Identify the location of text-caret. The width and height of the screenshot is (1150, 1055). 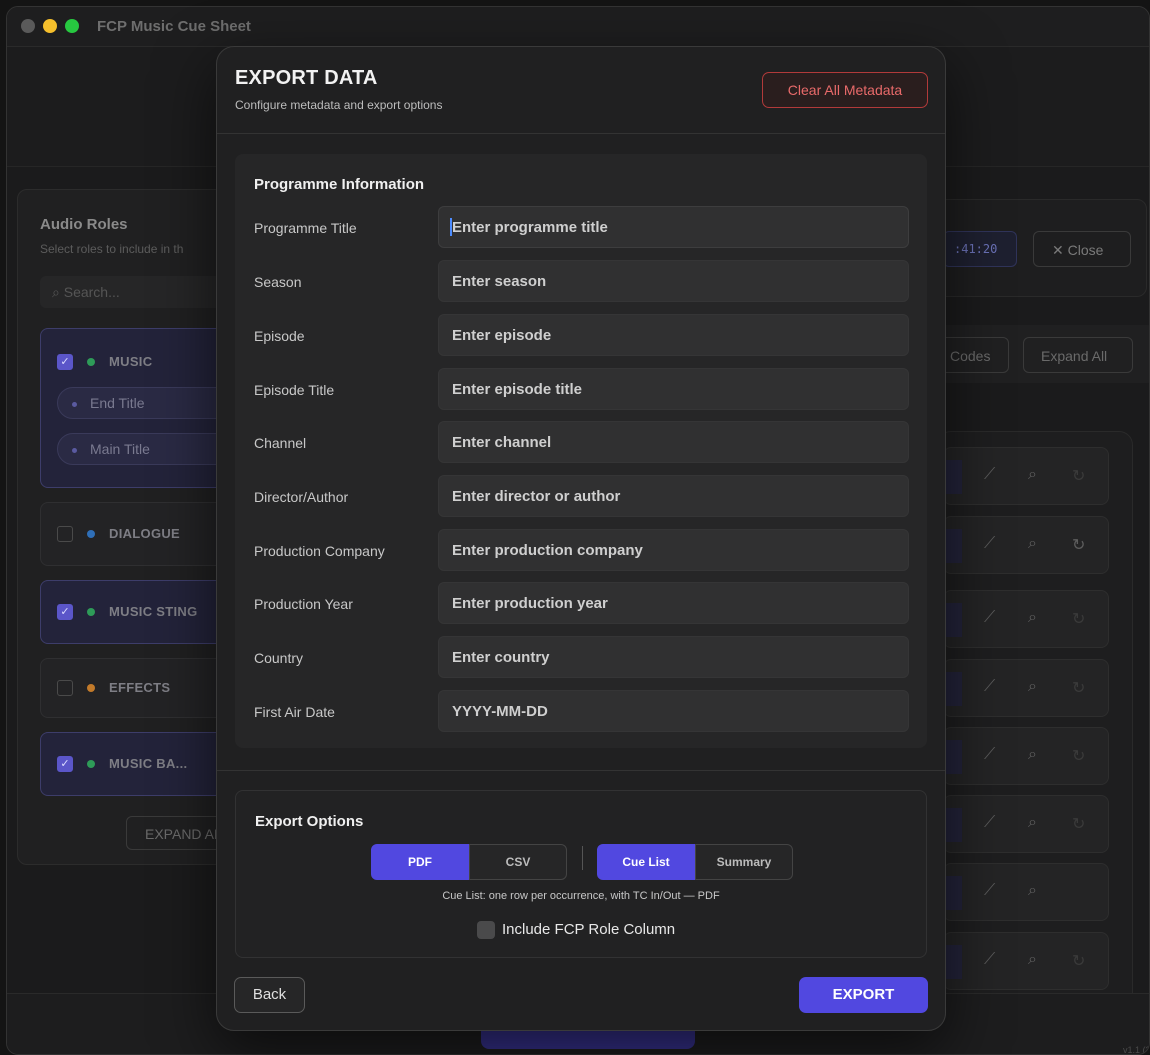
(451, 227).